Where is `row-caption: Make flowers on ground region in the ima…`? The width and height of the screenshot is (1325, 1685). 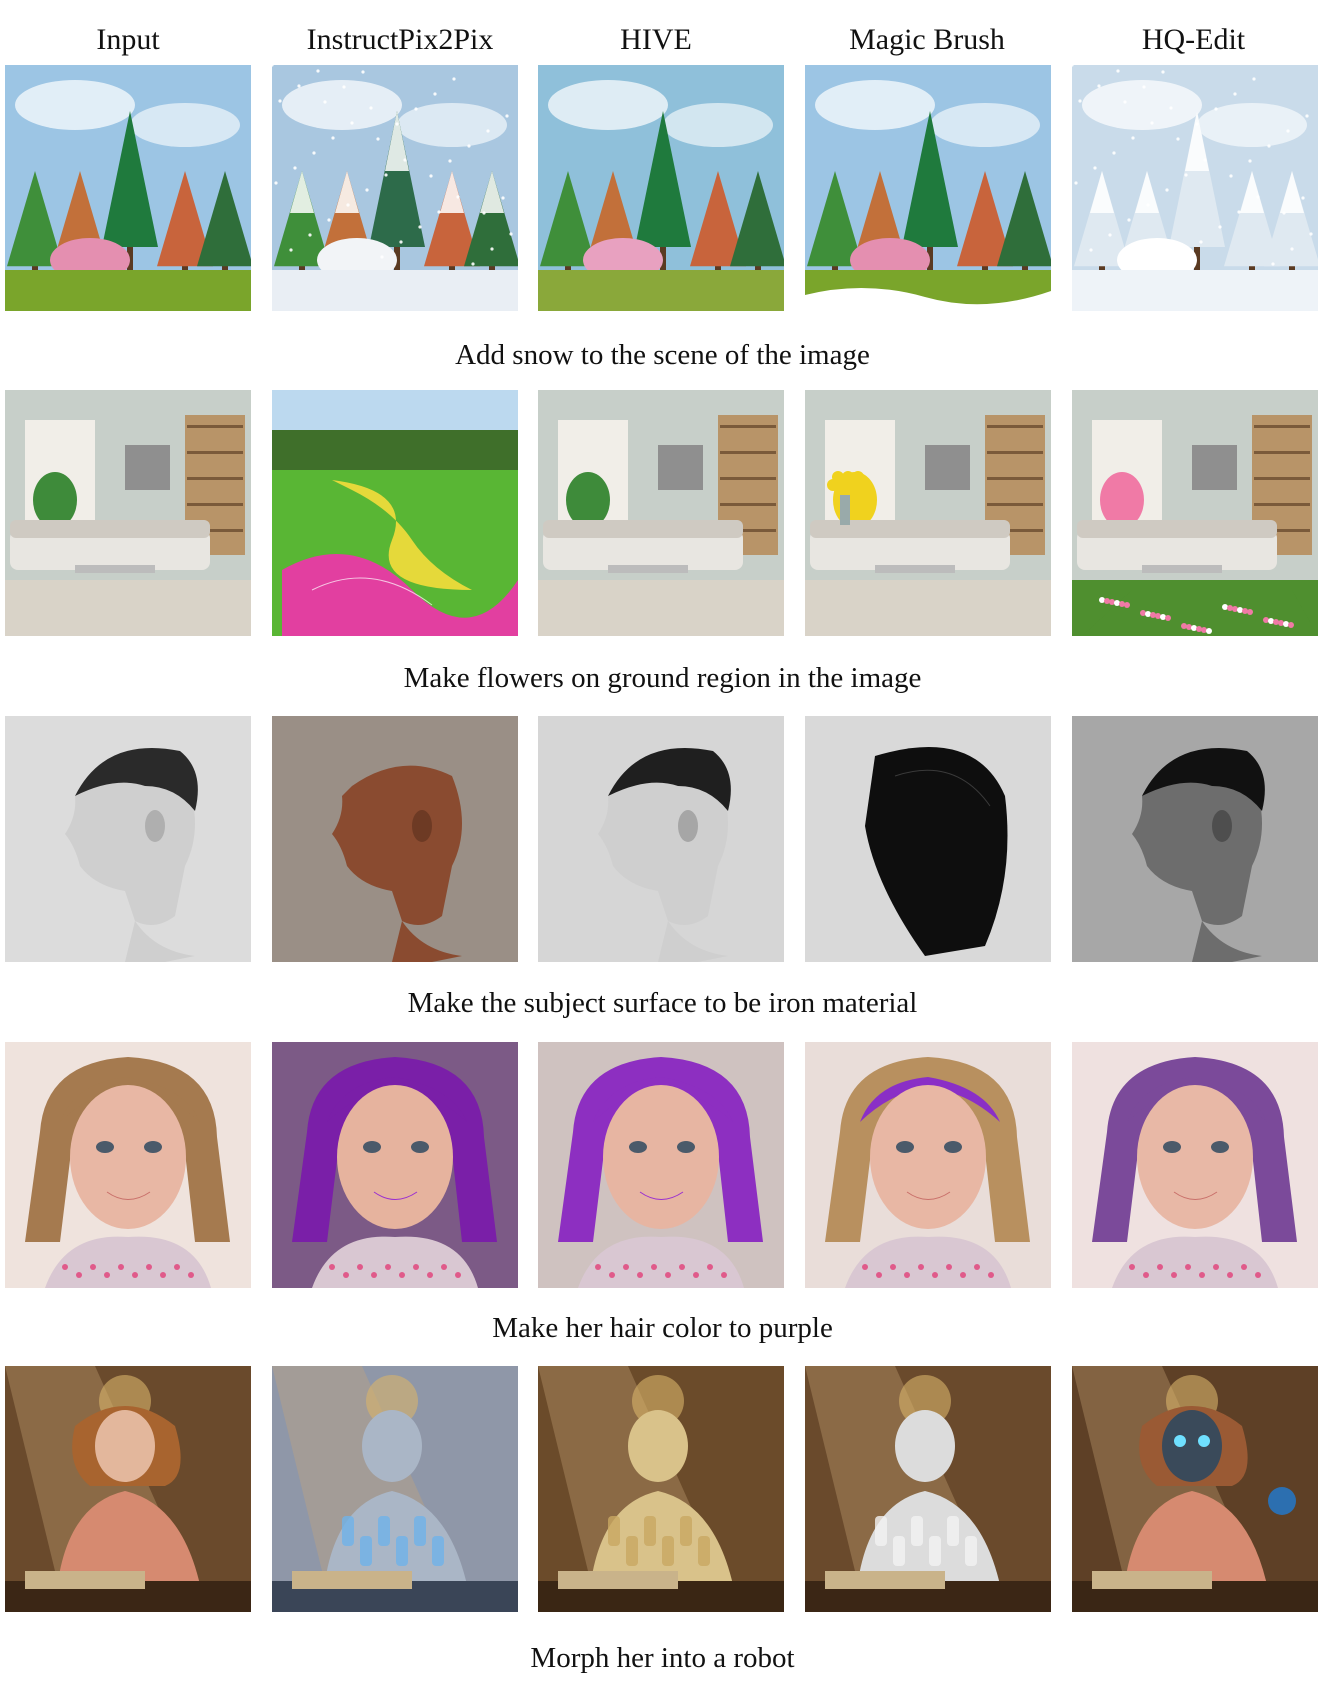 row-caption: Make flowers on ground region in the ima… is located at coordinates (662, 678).